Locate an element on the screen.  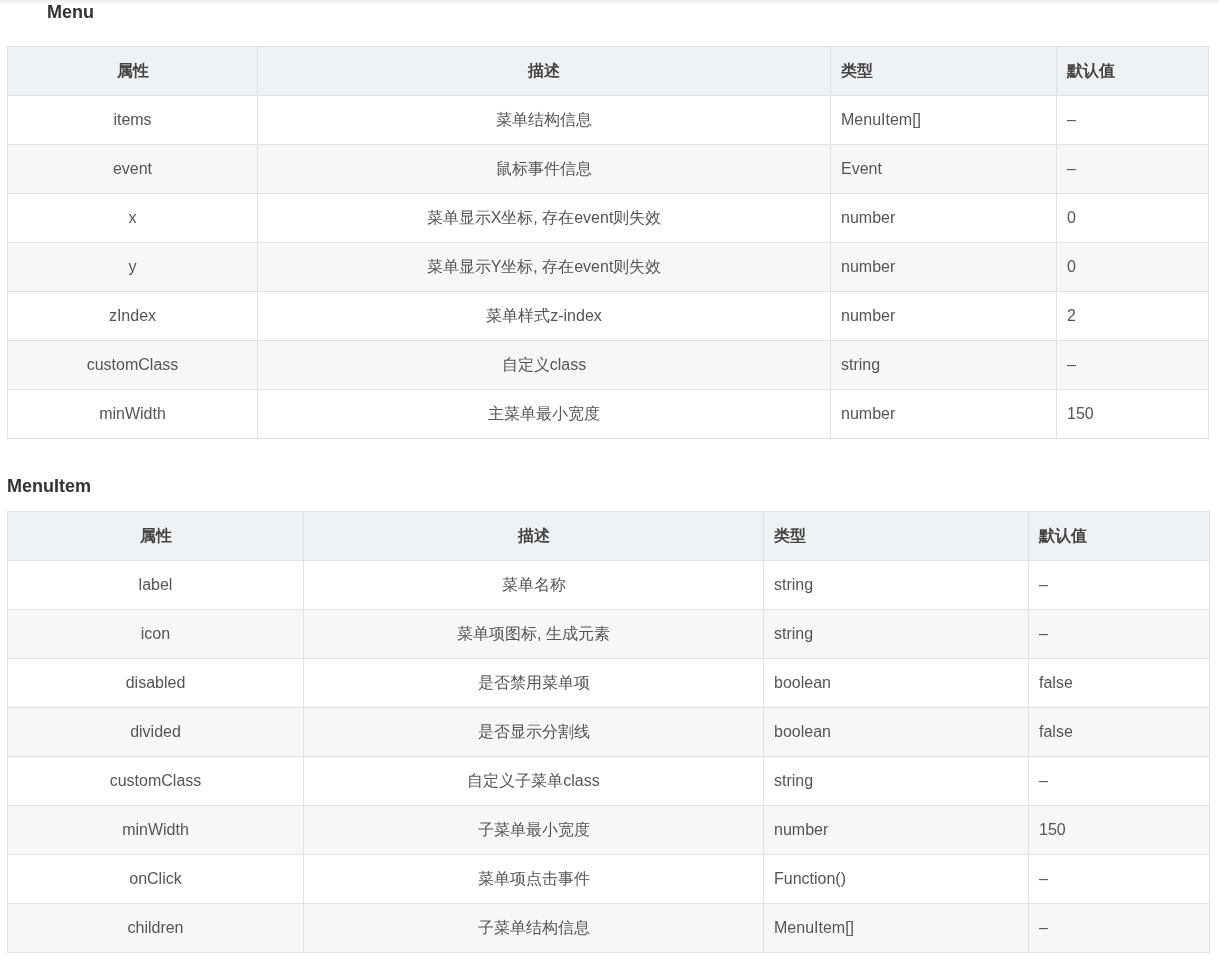
table-cell: disabled is located at coordinates (155, 683).